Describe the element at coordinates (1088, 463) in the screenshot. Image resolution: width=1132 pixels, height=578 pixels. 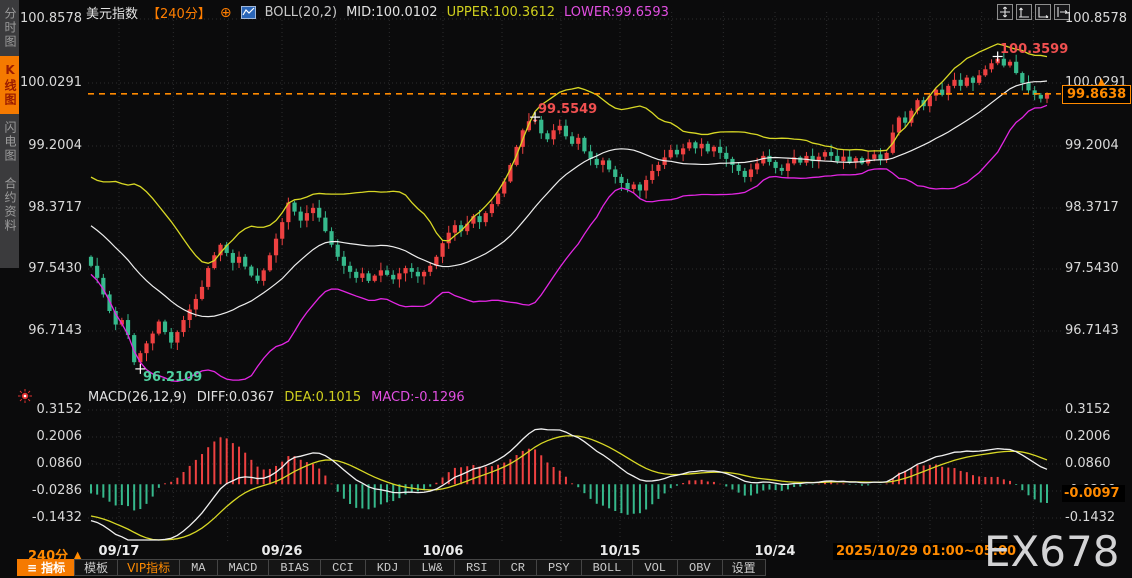
I see `macd-axis-label-right: 0.0860` at that location.